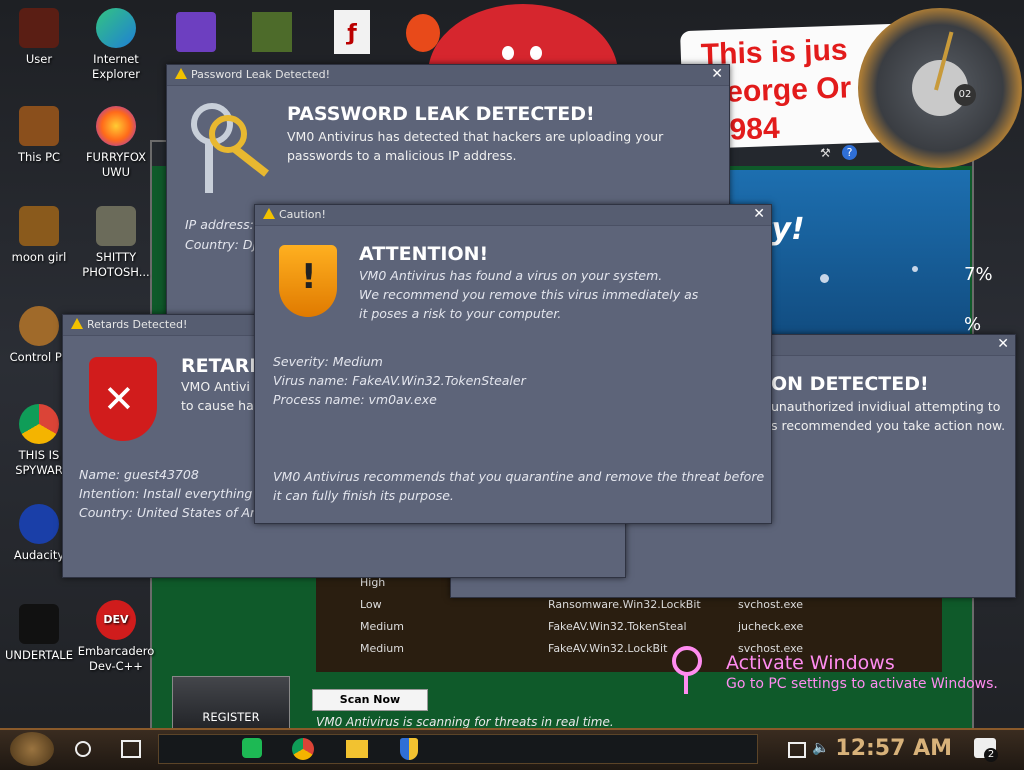 This screenshot has height=770, width=1024. What do you see at coordinates (39, 655) in the screenshot?
I see `desktop-icon-label: UNDERTALE` at bounding box center [39, 655].